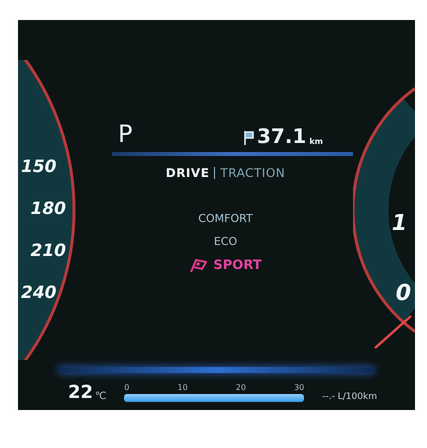  I want to click on drive-mode-item: ECO, so click(226, 241).